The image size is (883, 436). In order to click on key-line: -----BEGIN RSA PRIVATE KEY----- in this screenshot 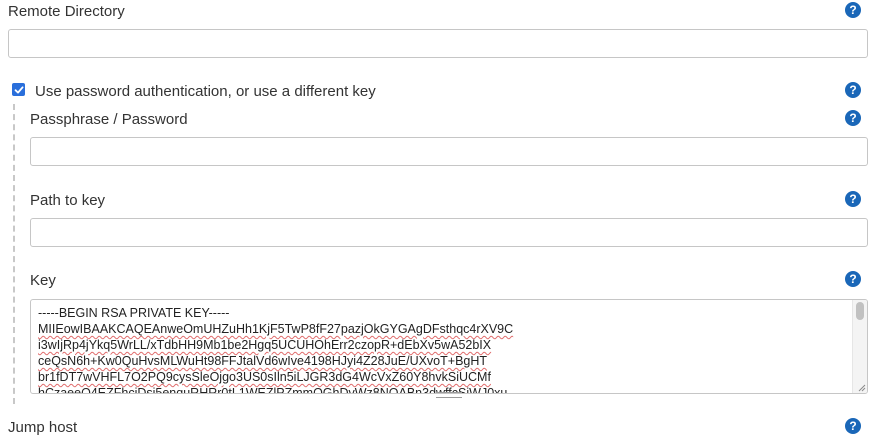, I will do `click(134, 313)`.